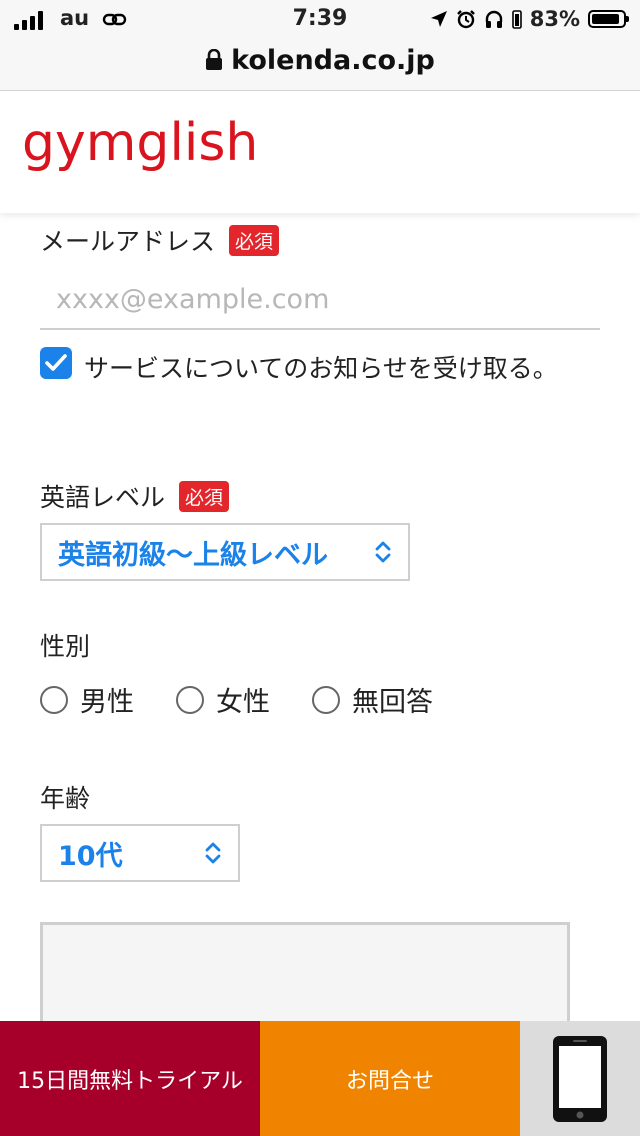 The height and width of the screenshot is (1136, 640). Describe the element at coordinates (608, 19) in the screenshot. I see `battery-icon` at that location.